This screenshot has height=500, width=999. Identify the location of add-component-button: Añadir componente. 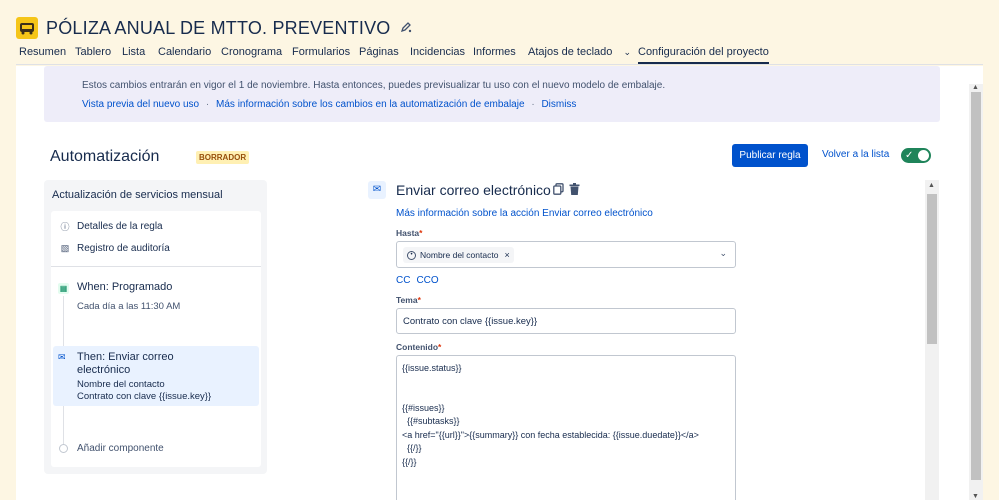
(120, 448).